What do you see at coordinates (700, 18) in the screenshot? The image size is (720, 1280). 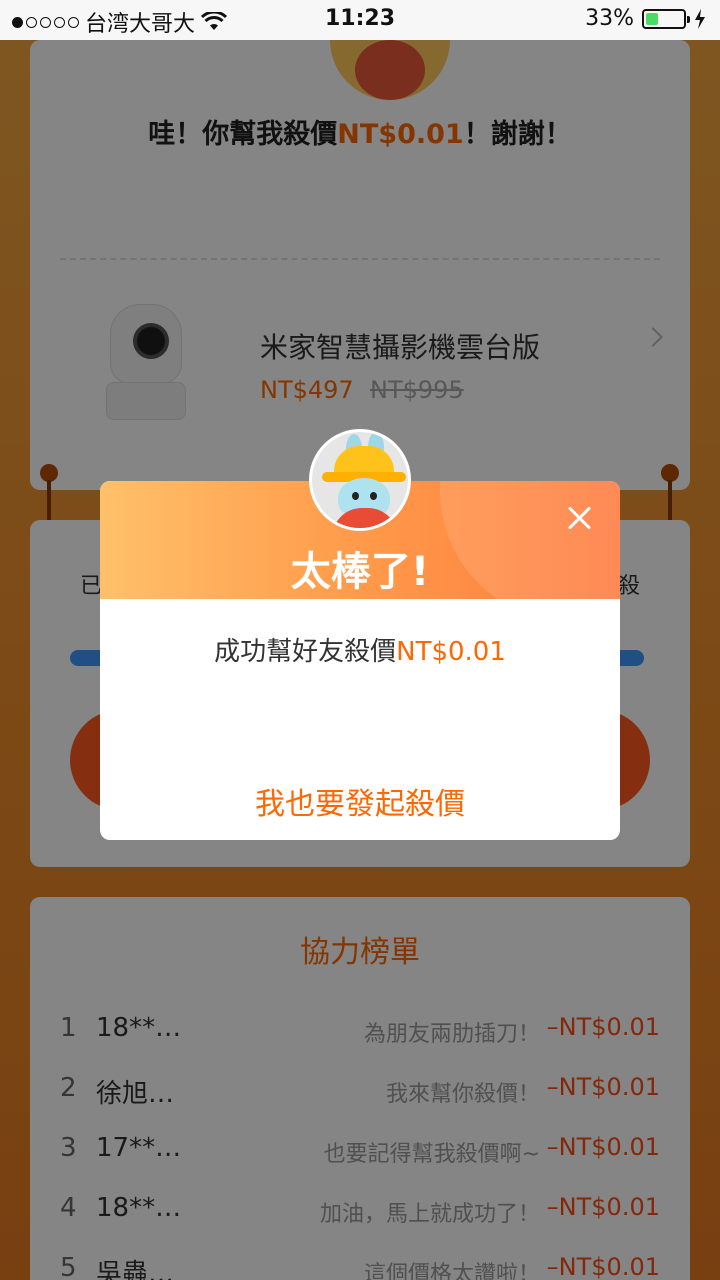 I see `charging-icon` at bounding box center [700, 18].